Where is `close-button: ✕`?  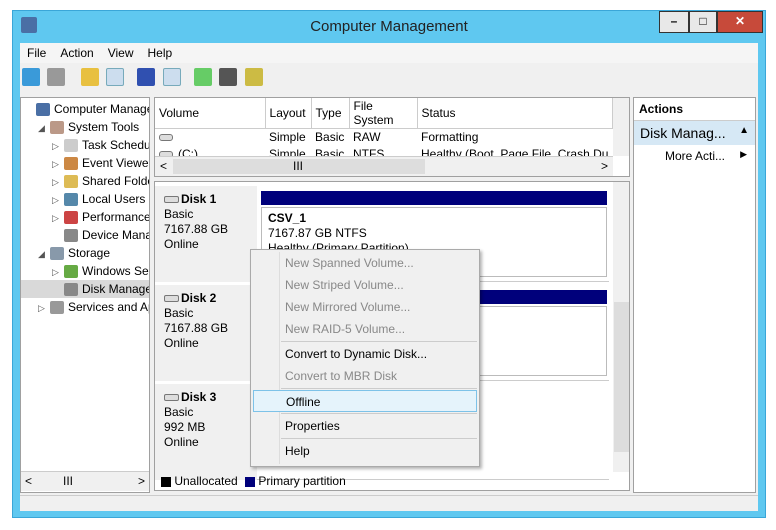
close-button: ✕ is located at coordinates (740, 22).